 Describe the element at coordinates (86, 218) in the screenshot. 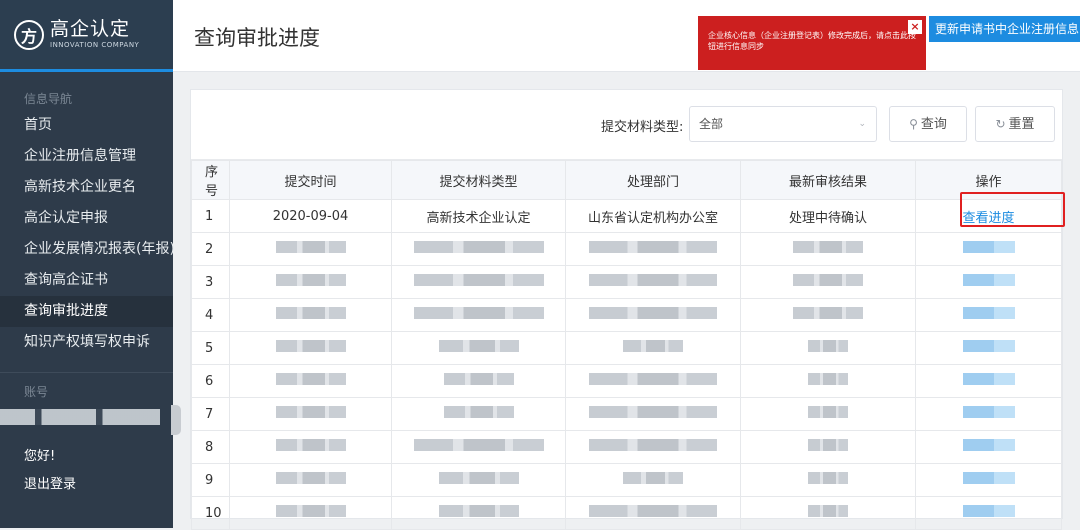

I see `sidebar-item-declaration: 高企认定申报` at that location.